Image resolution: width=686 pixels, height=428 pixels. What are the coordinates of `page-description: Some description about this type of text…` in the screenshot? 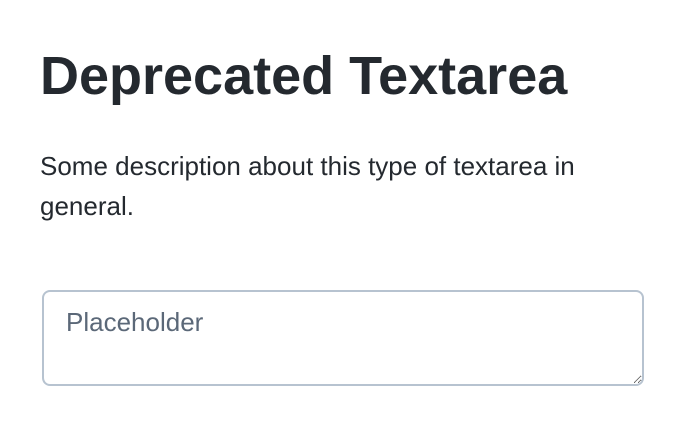 It's located at (307, 186).